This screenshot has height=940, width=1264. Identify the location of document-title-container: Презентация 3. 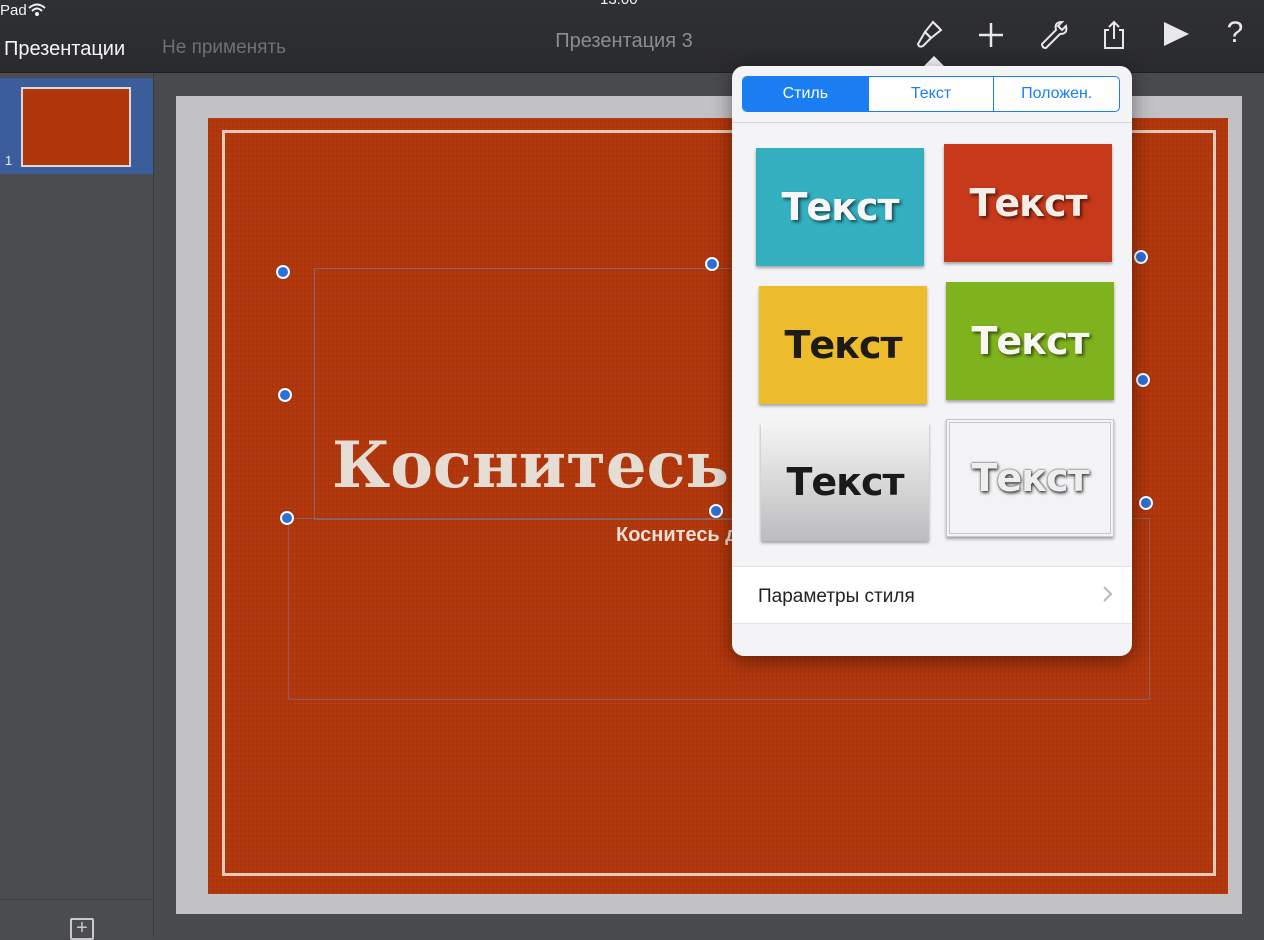
(632, 41).